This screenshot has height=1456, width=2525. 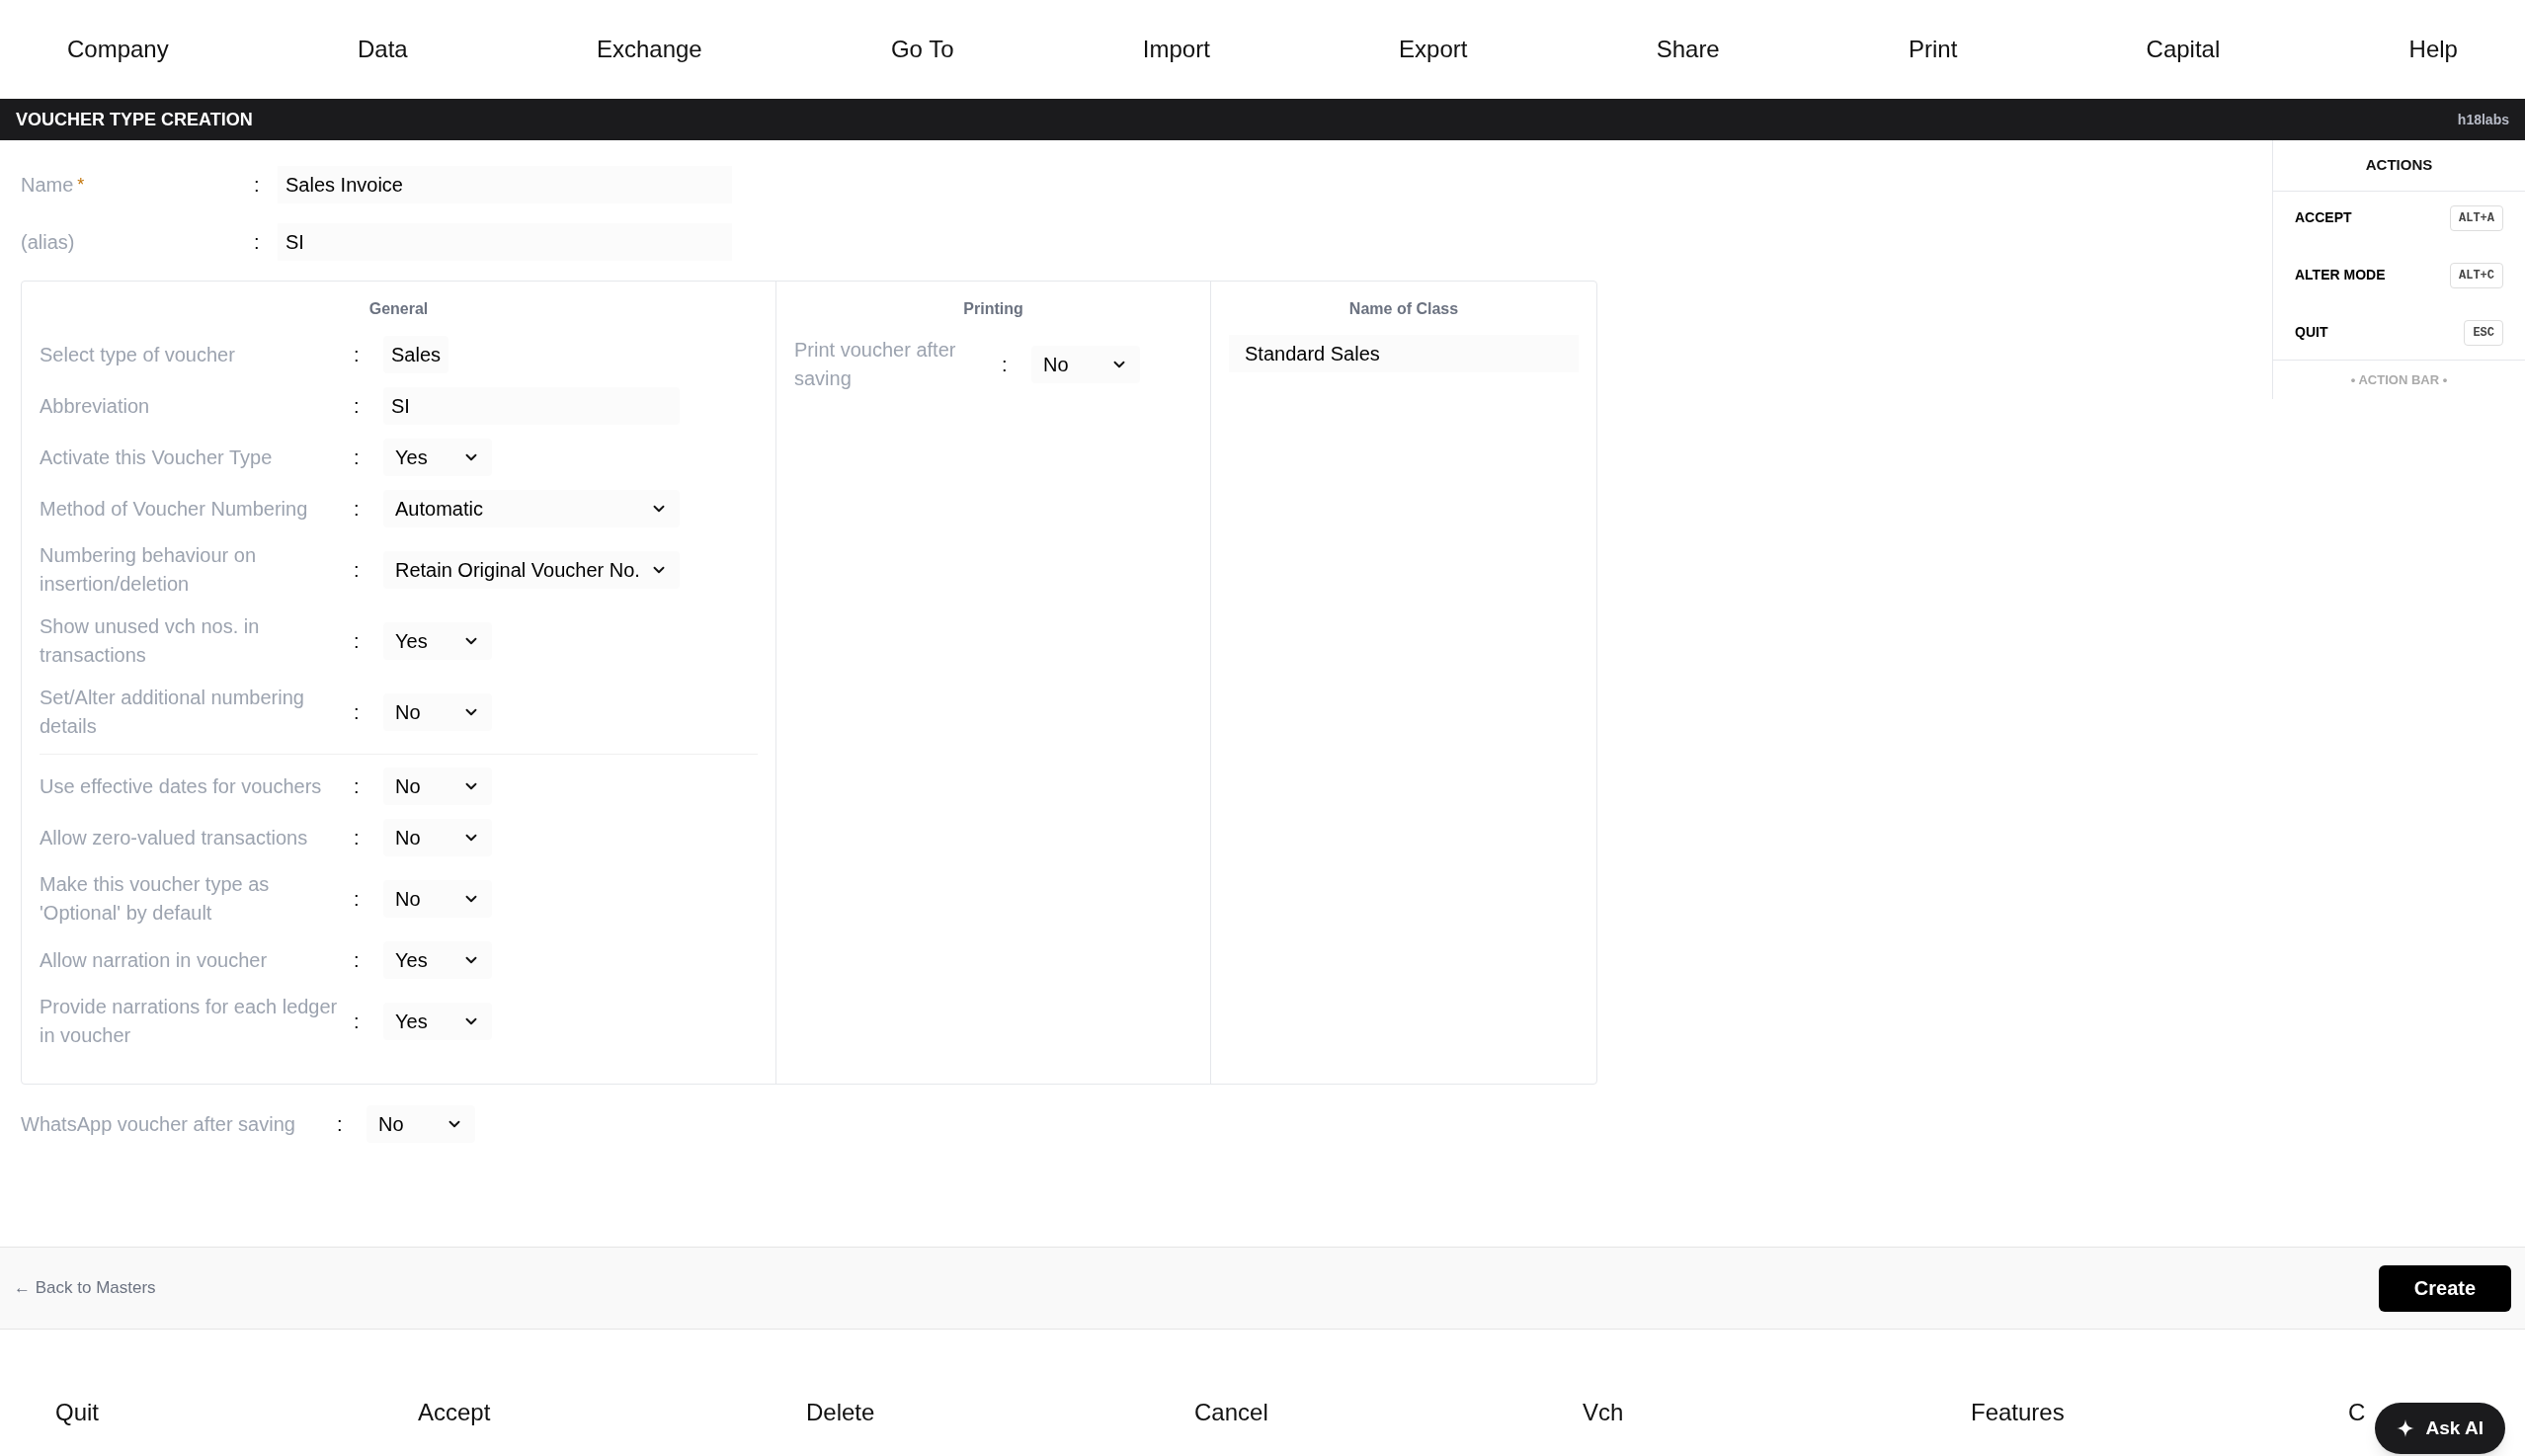 What do you see at coordinates (2445, 1288) in the screenshot?
I see `create-button: Create` at bounding box center [2445, 1288].